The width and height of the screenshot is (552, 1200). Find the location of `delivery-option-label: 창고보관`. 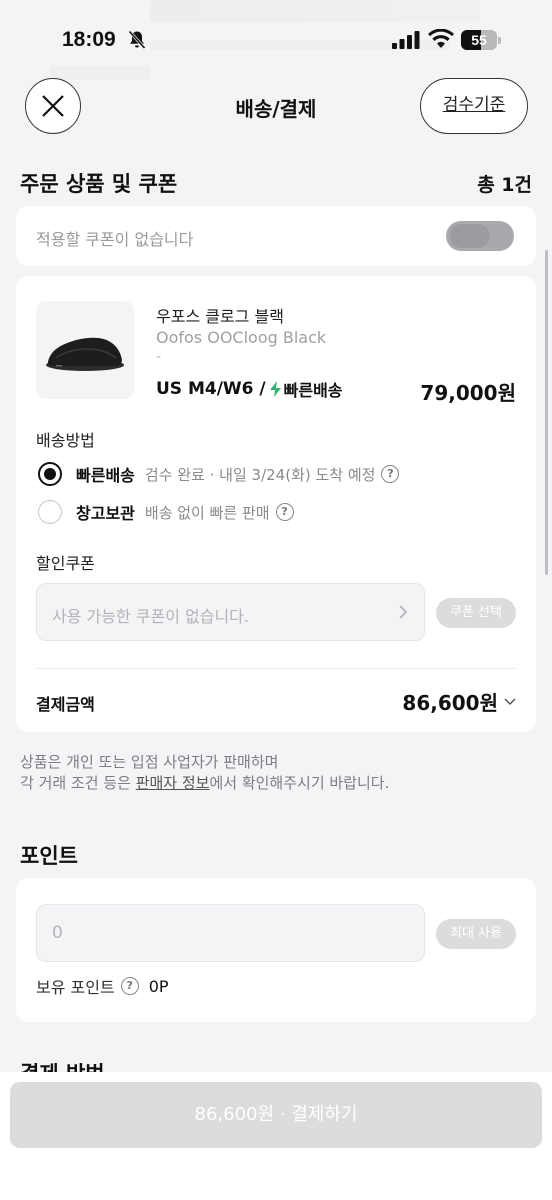

delivery-option-label: 창고보관 is located at coordinates (105, 513).